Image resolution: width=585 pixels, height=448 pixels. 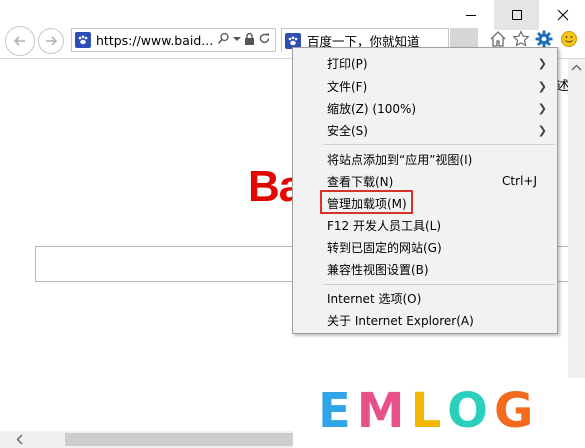 I want to click on menu-item-label: 转到已固定的网站(G), so click(x=384, y=247).